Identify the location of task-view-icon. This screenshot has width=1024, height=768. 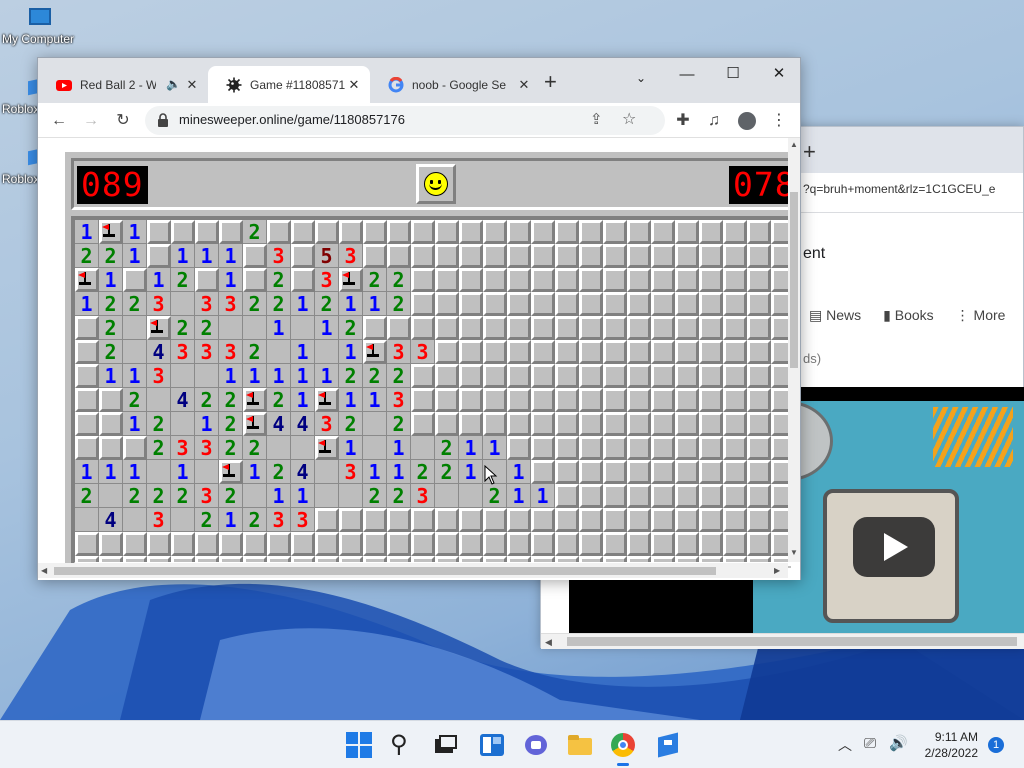
(447, 745).